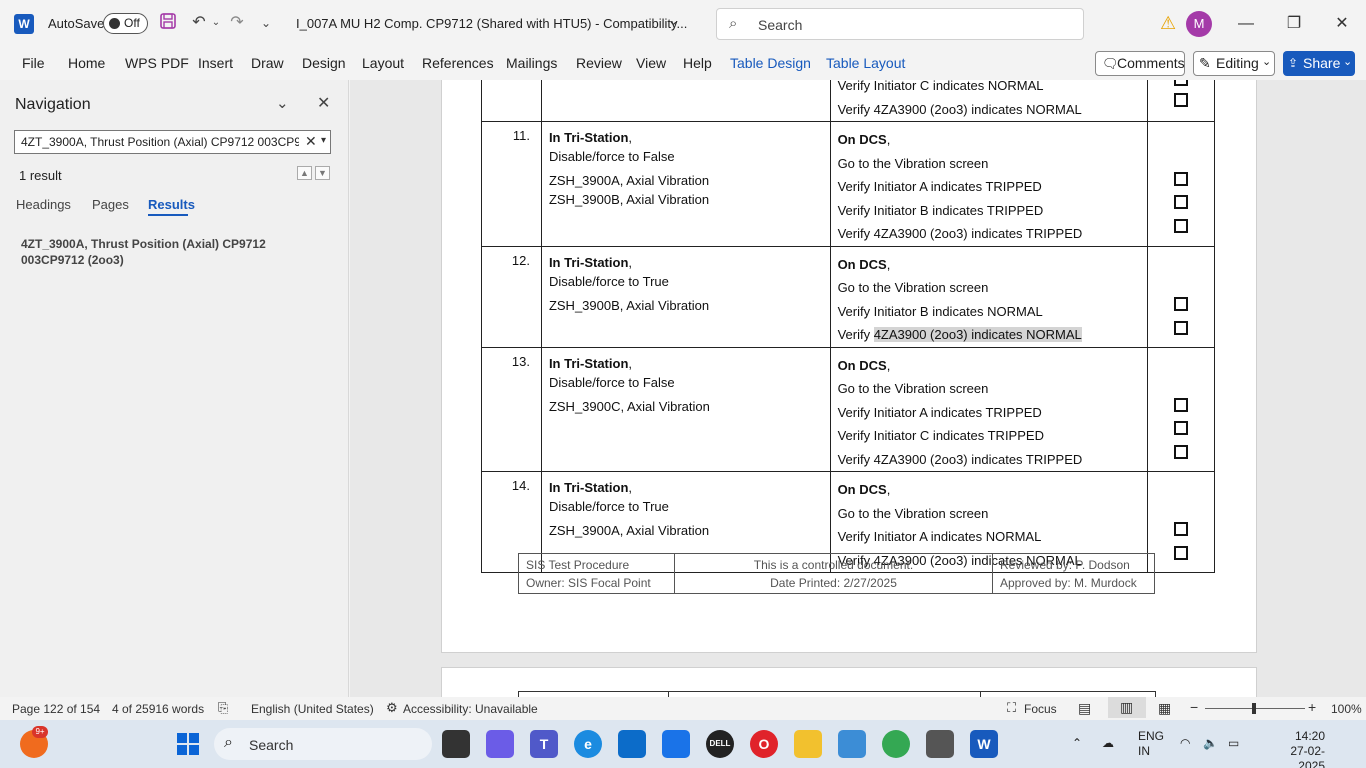 The image size is (1366, 768). Describe the element at coordinates (1084, 708) in the screenshot. I see `read-mode-icon: ▤` at that location.